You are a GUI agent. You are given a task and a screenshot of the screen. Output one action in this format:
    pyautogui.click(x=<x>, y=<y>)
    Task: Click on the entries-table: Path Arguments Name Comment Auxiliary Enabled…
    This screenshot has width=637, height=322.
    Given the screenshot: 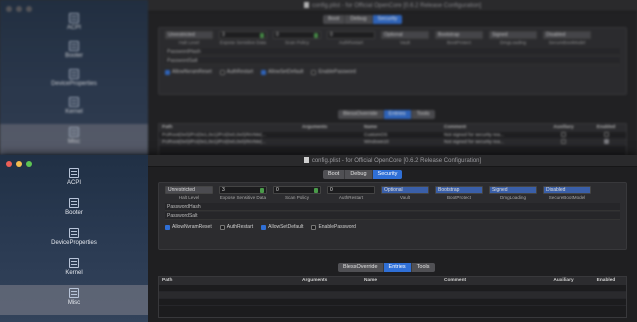 What is the action you would take?
    pyautogui.click(x=392, y=140)
    